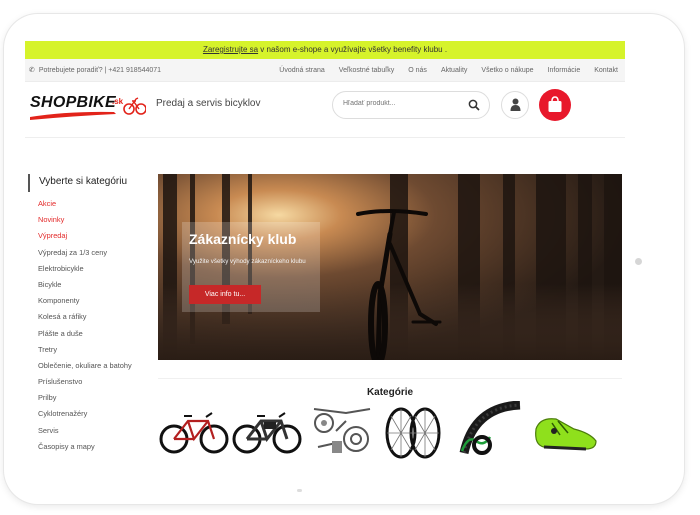  What do you see at coordinates (638, 261) in the screenshot?
I see `tablet-side-button` at bounding box center [638, 261].